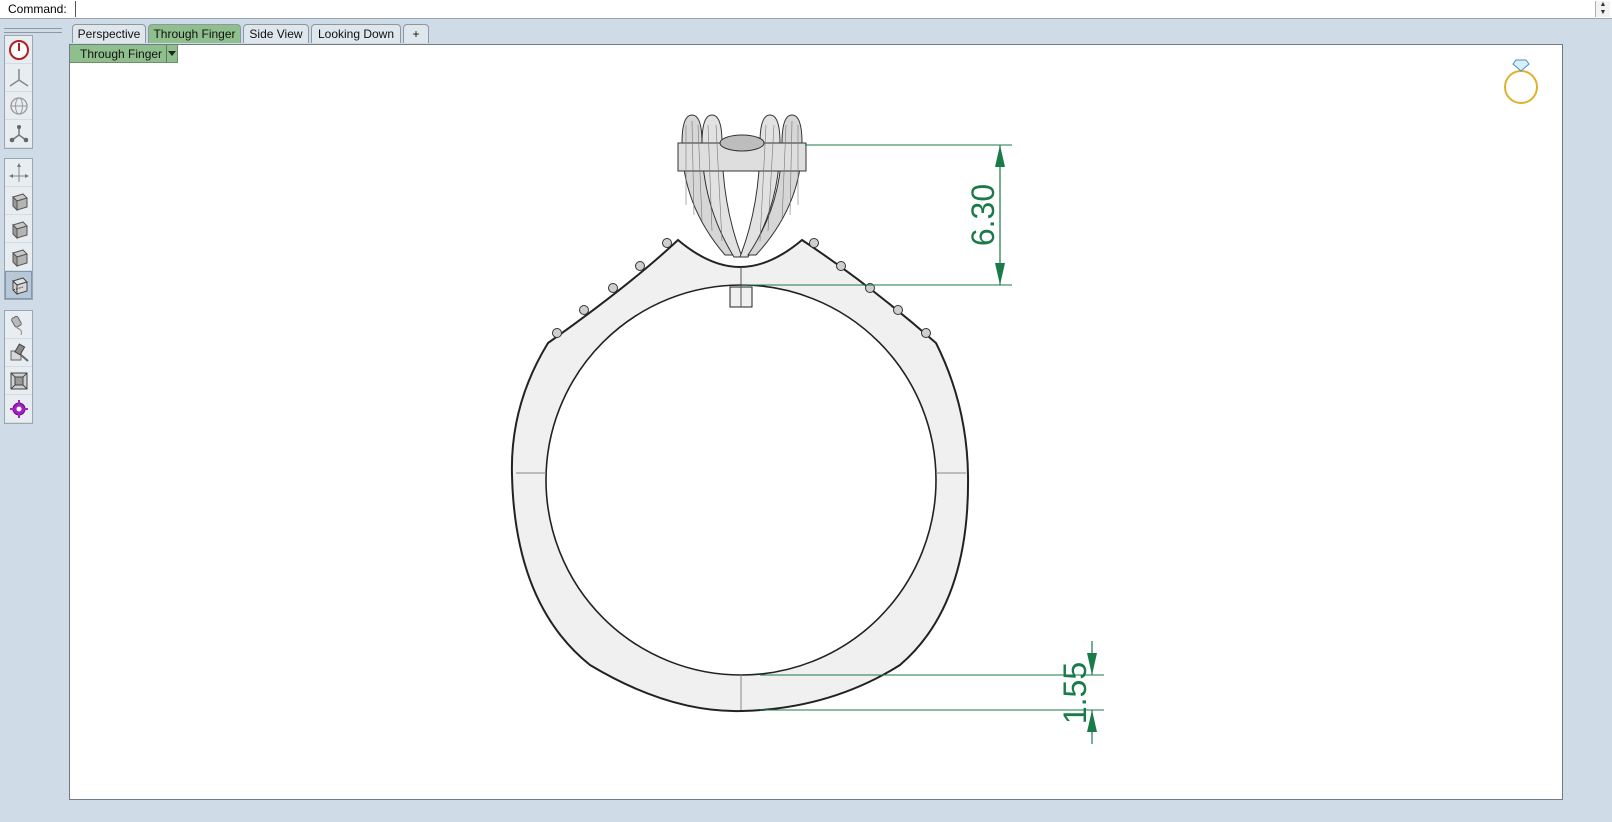 The height and width of the screenshot is (822, 1612). Describe the element at coordinates (356, 33) in the screenshot. I see `tab-looking-down: Looking Down` at that location.